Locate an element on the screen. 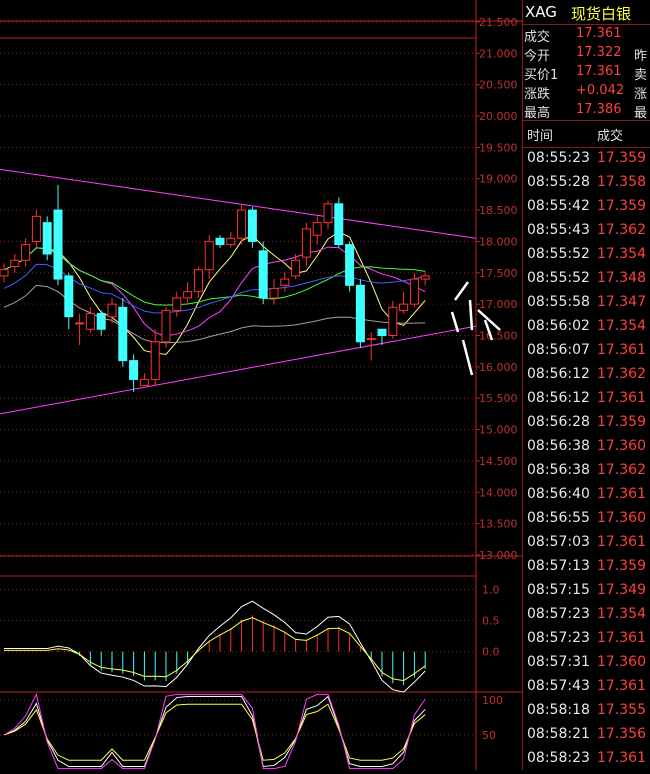 Image resolution: width=650 pixels, height=774 pixels. tick-price: 17.355 is located at coordinates (621, 710).